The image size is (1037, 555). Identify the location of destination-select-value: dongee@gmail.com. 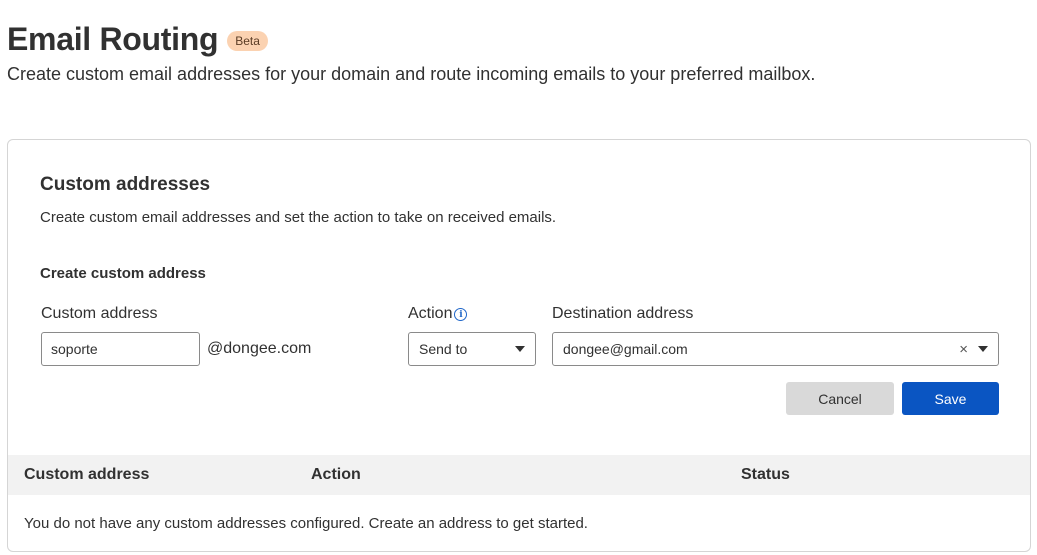
(625, 349).